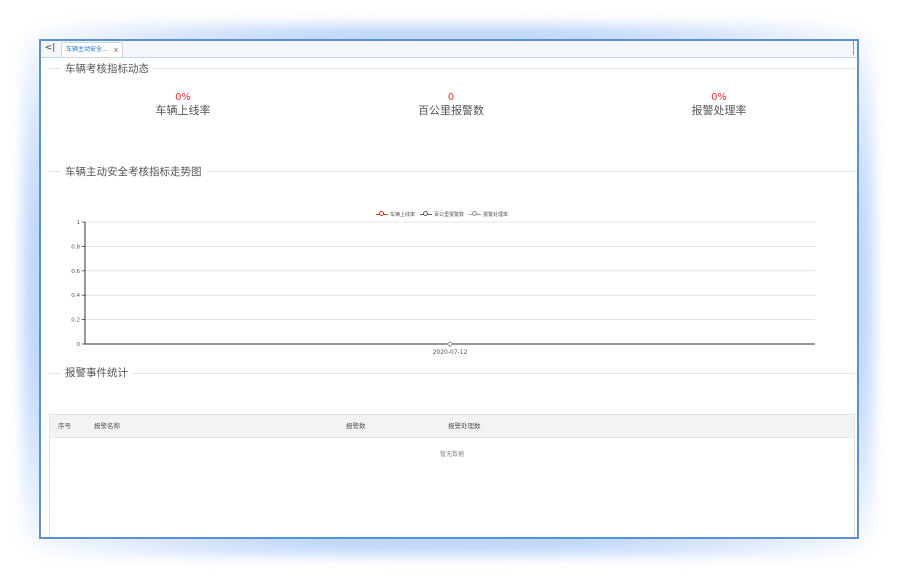  I want to click on y-tick-label: 1, so click(79, 223).